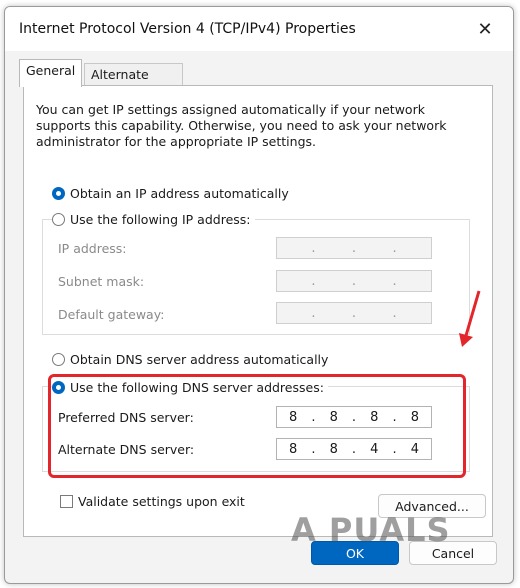  I want to click on use-following-dns-radio: Use the following DNS server addresses:, so click(190, 387).